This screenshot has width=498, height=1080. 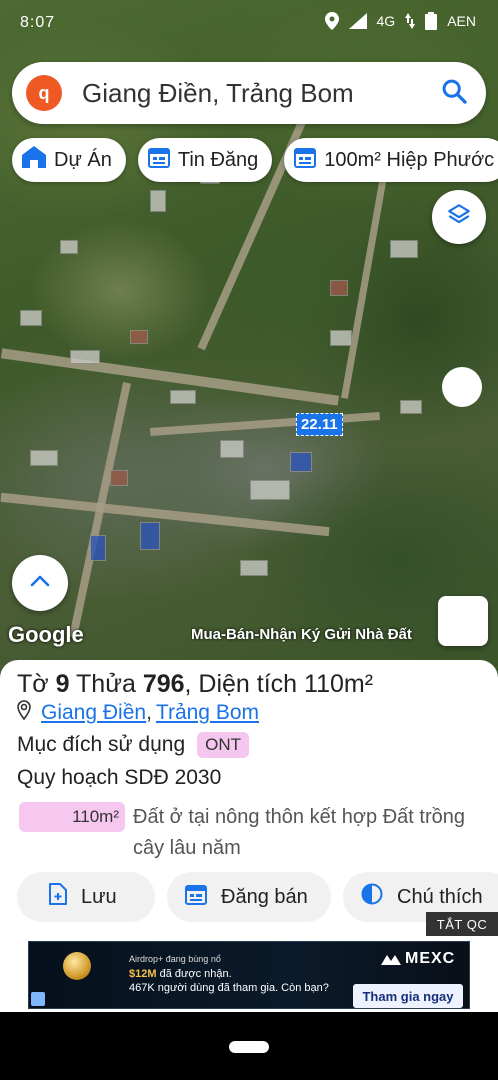 What do you see at coordinates (461, 21) in the screenshot?
I see `status-extra: AEN` at bounding box center [461, 21].